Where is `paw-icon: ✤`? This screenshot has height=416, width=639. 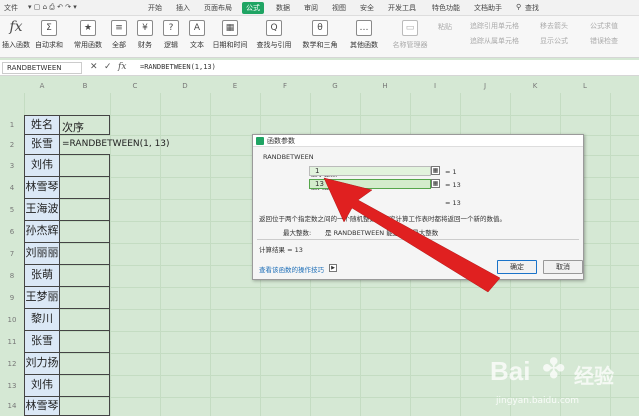 paw-icon: ✤ is located at coordinates (554, 368).